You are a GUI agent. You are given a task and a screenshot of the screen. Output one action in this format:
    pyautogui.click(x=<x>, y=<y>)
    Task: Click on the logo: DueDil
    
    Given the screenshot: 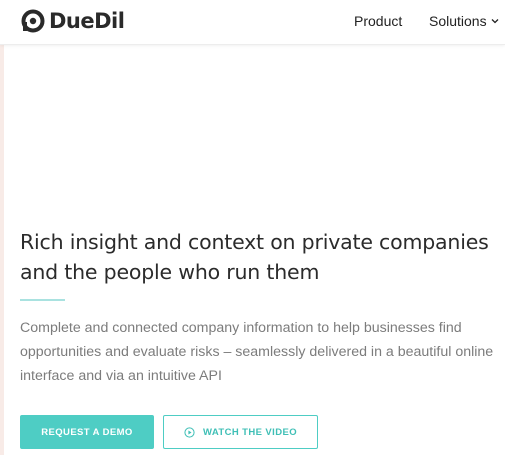 What is the action you would take?
    pyautogui.click(x=73, y=21)
    